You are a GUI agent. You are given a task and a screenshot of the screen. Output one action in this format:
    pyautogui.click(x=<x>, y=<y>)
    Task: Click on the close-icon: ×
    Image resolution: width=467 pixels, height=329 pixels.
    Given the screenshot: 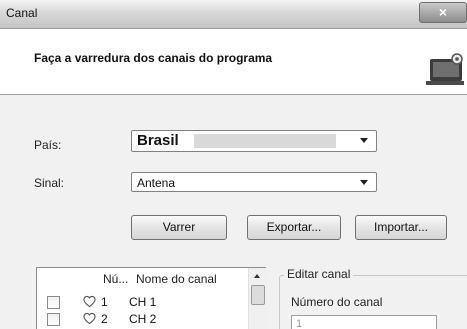 What is the action you would take?
    pyautogui.click(x=443, y=12)
    